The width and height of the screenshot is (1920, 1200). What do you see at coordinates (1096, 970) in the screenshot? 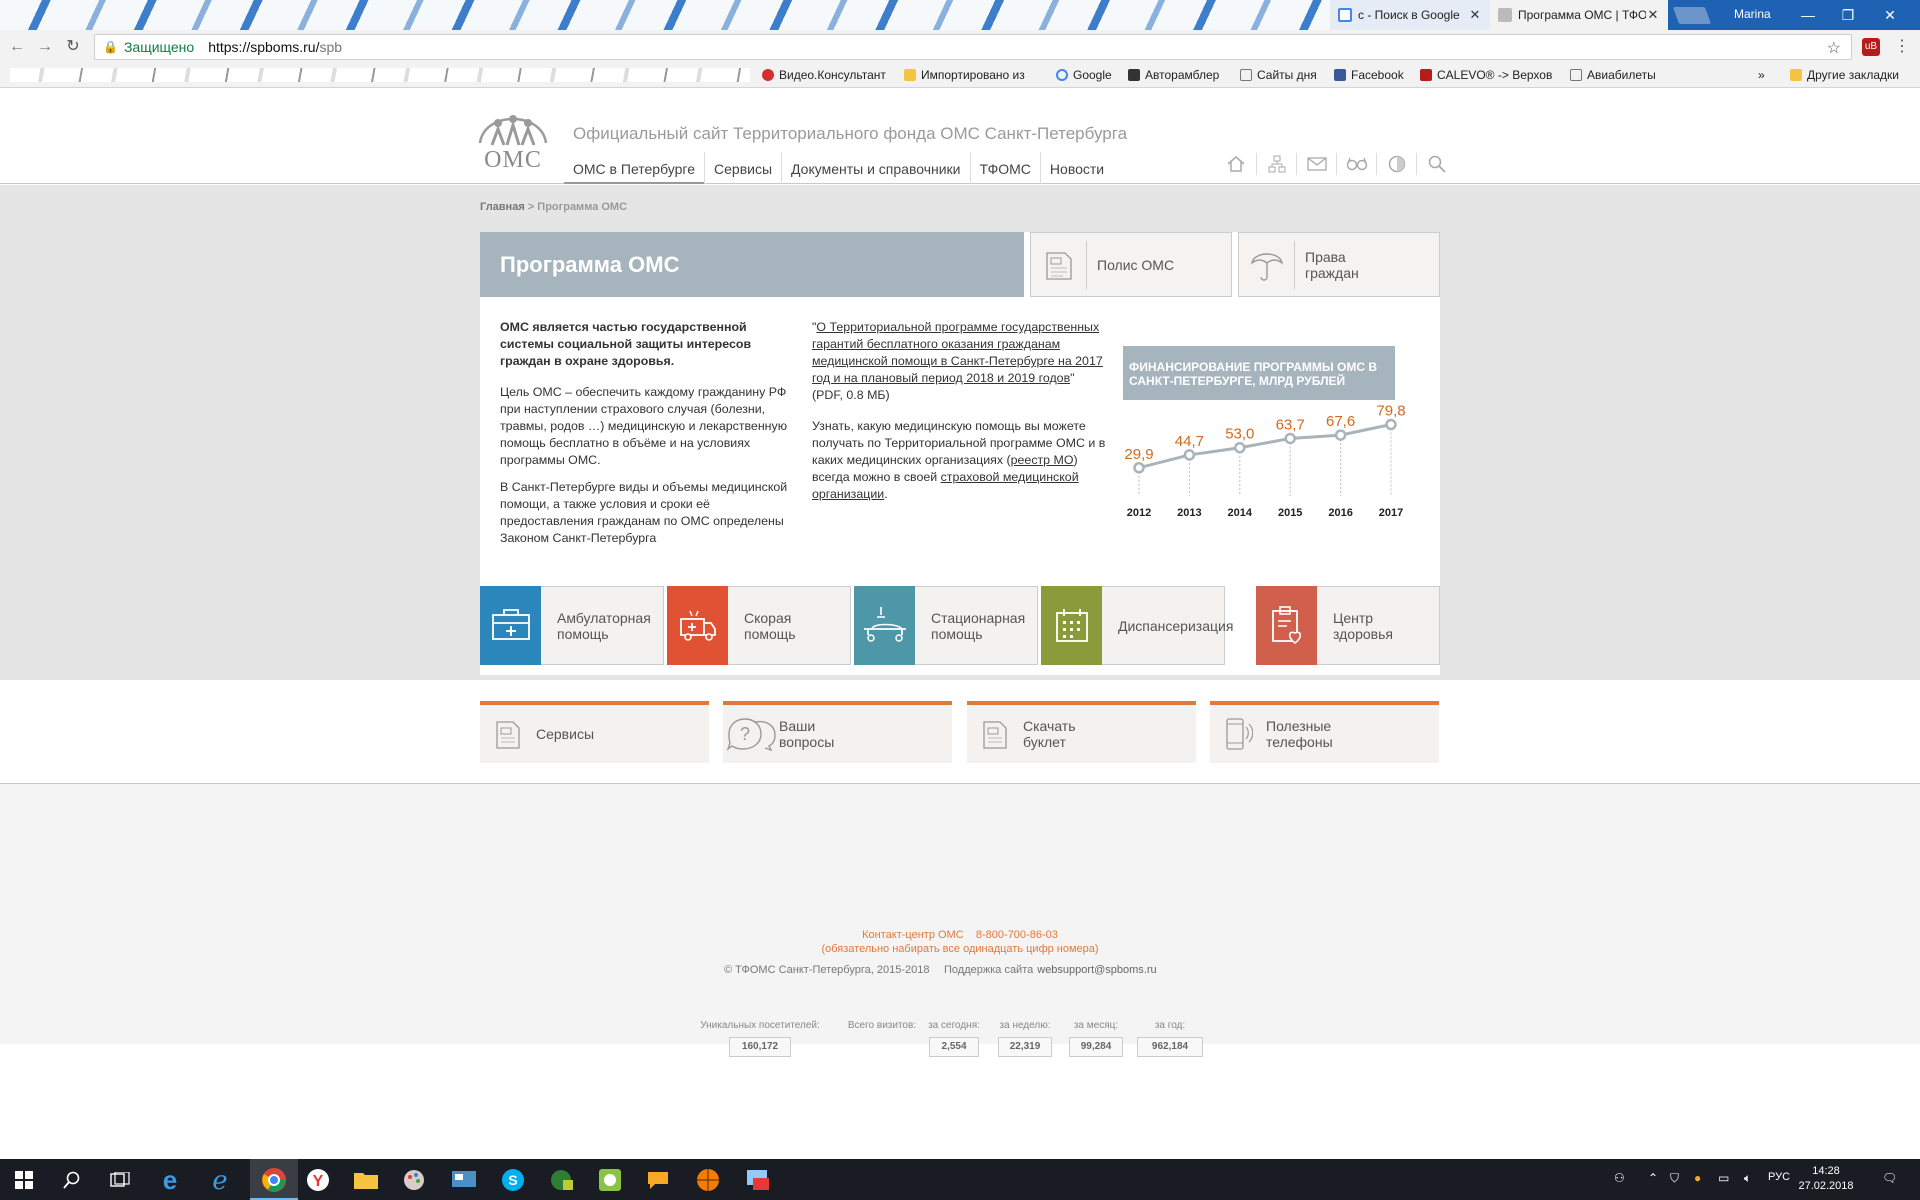
I see `support-email-link: websupport@spboms.ru` at bounding box center [1096, 970].